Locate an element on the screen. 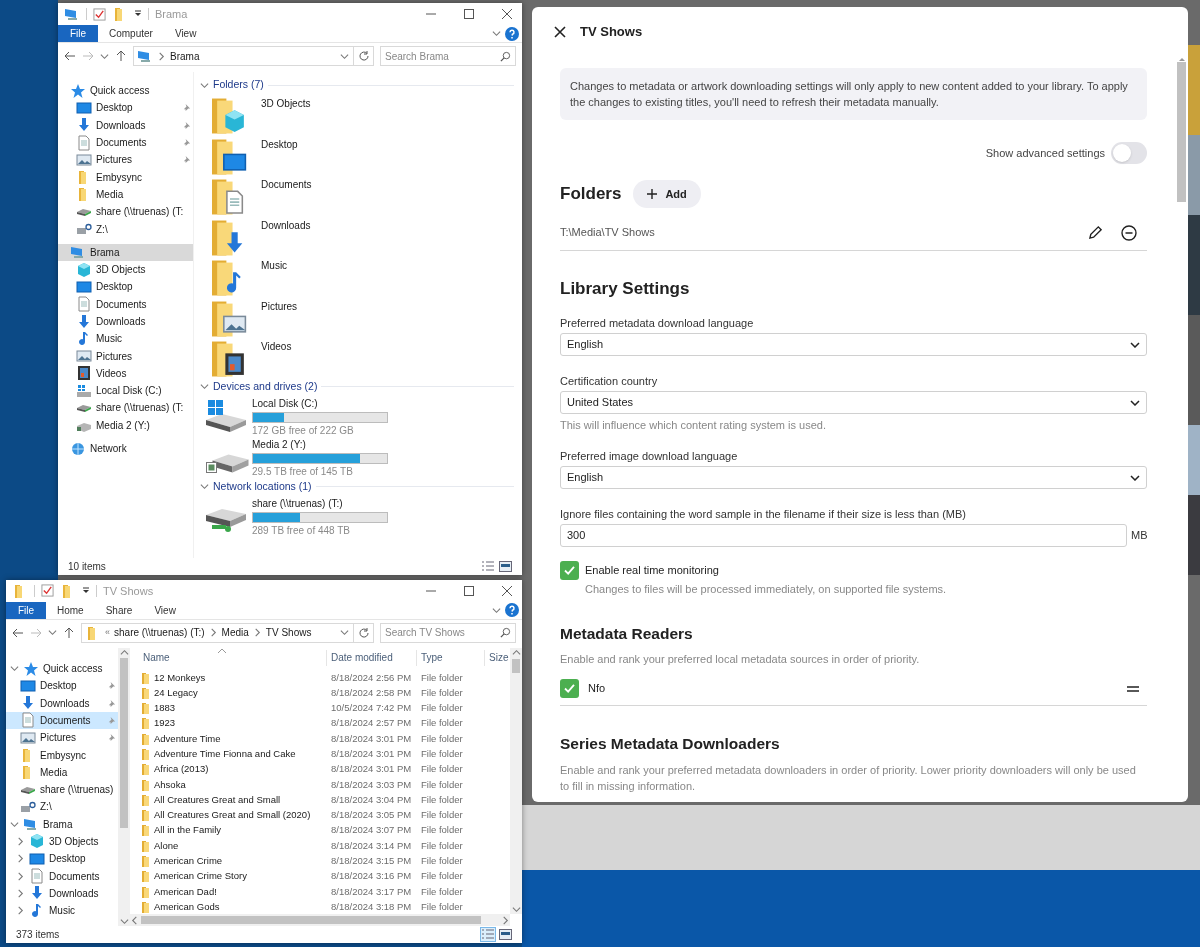  nav-item: Videos is located at coordinates (125, 373).